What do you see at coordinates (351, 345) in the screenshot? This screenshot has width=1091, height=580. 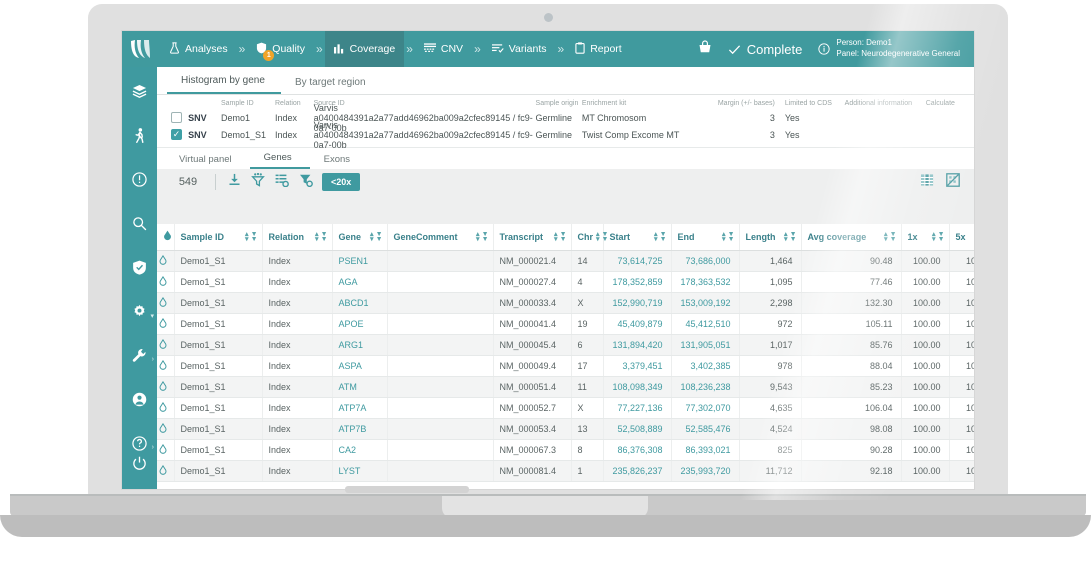 I see `gene-link: ARG1` at bounding box center [351, 345].